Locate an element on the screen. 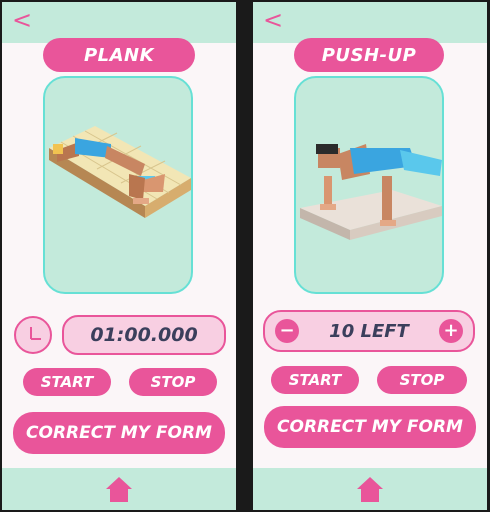 The width and height of the screenshot is (490, 512). plus-button: + is located at coordinates (451, 331).